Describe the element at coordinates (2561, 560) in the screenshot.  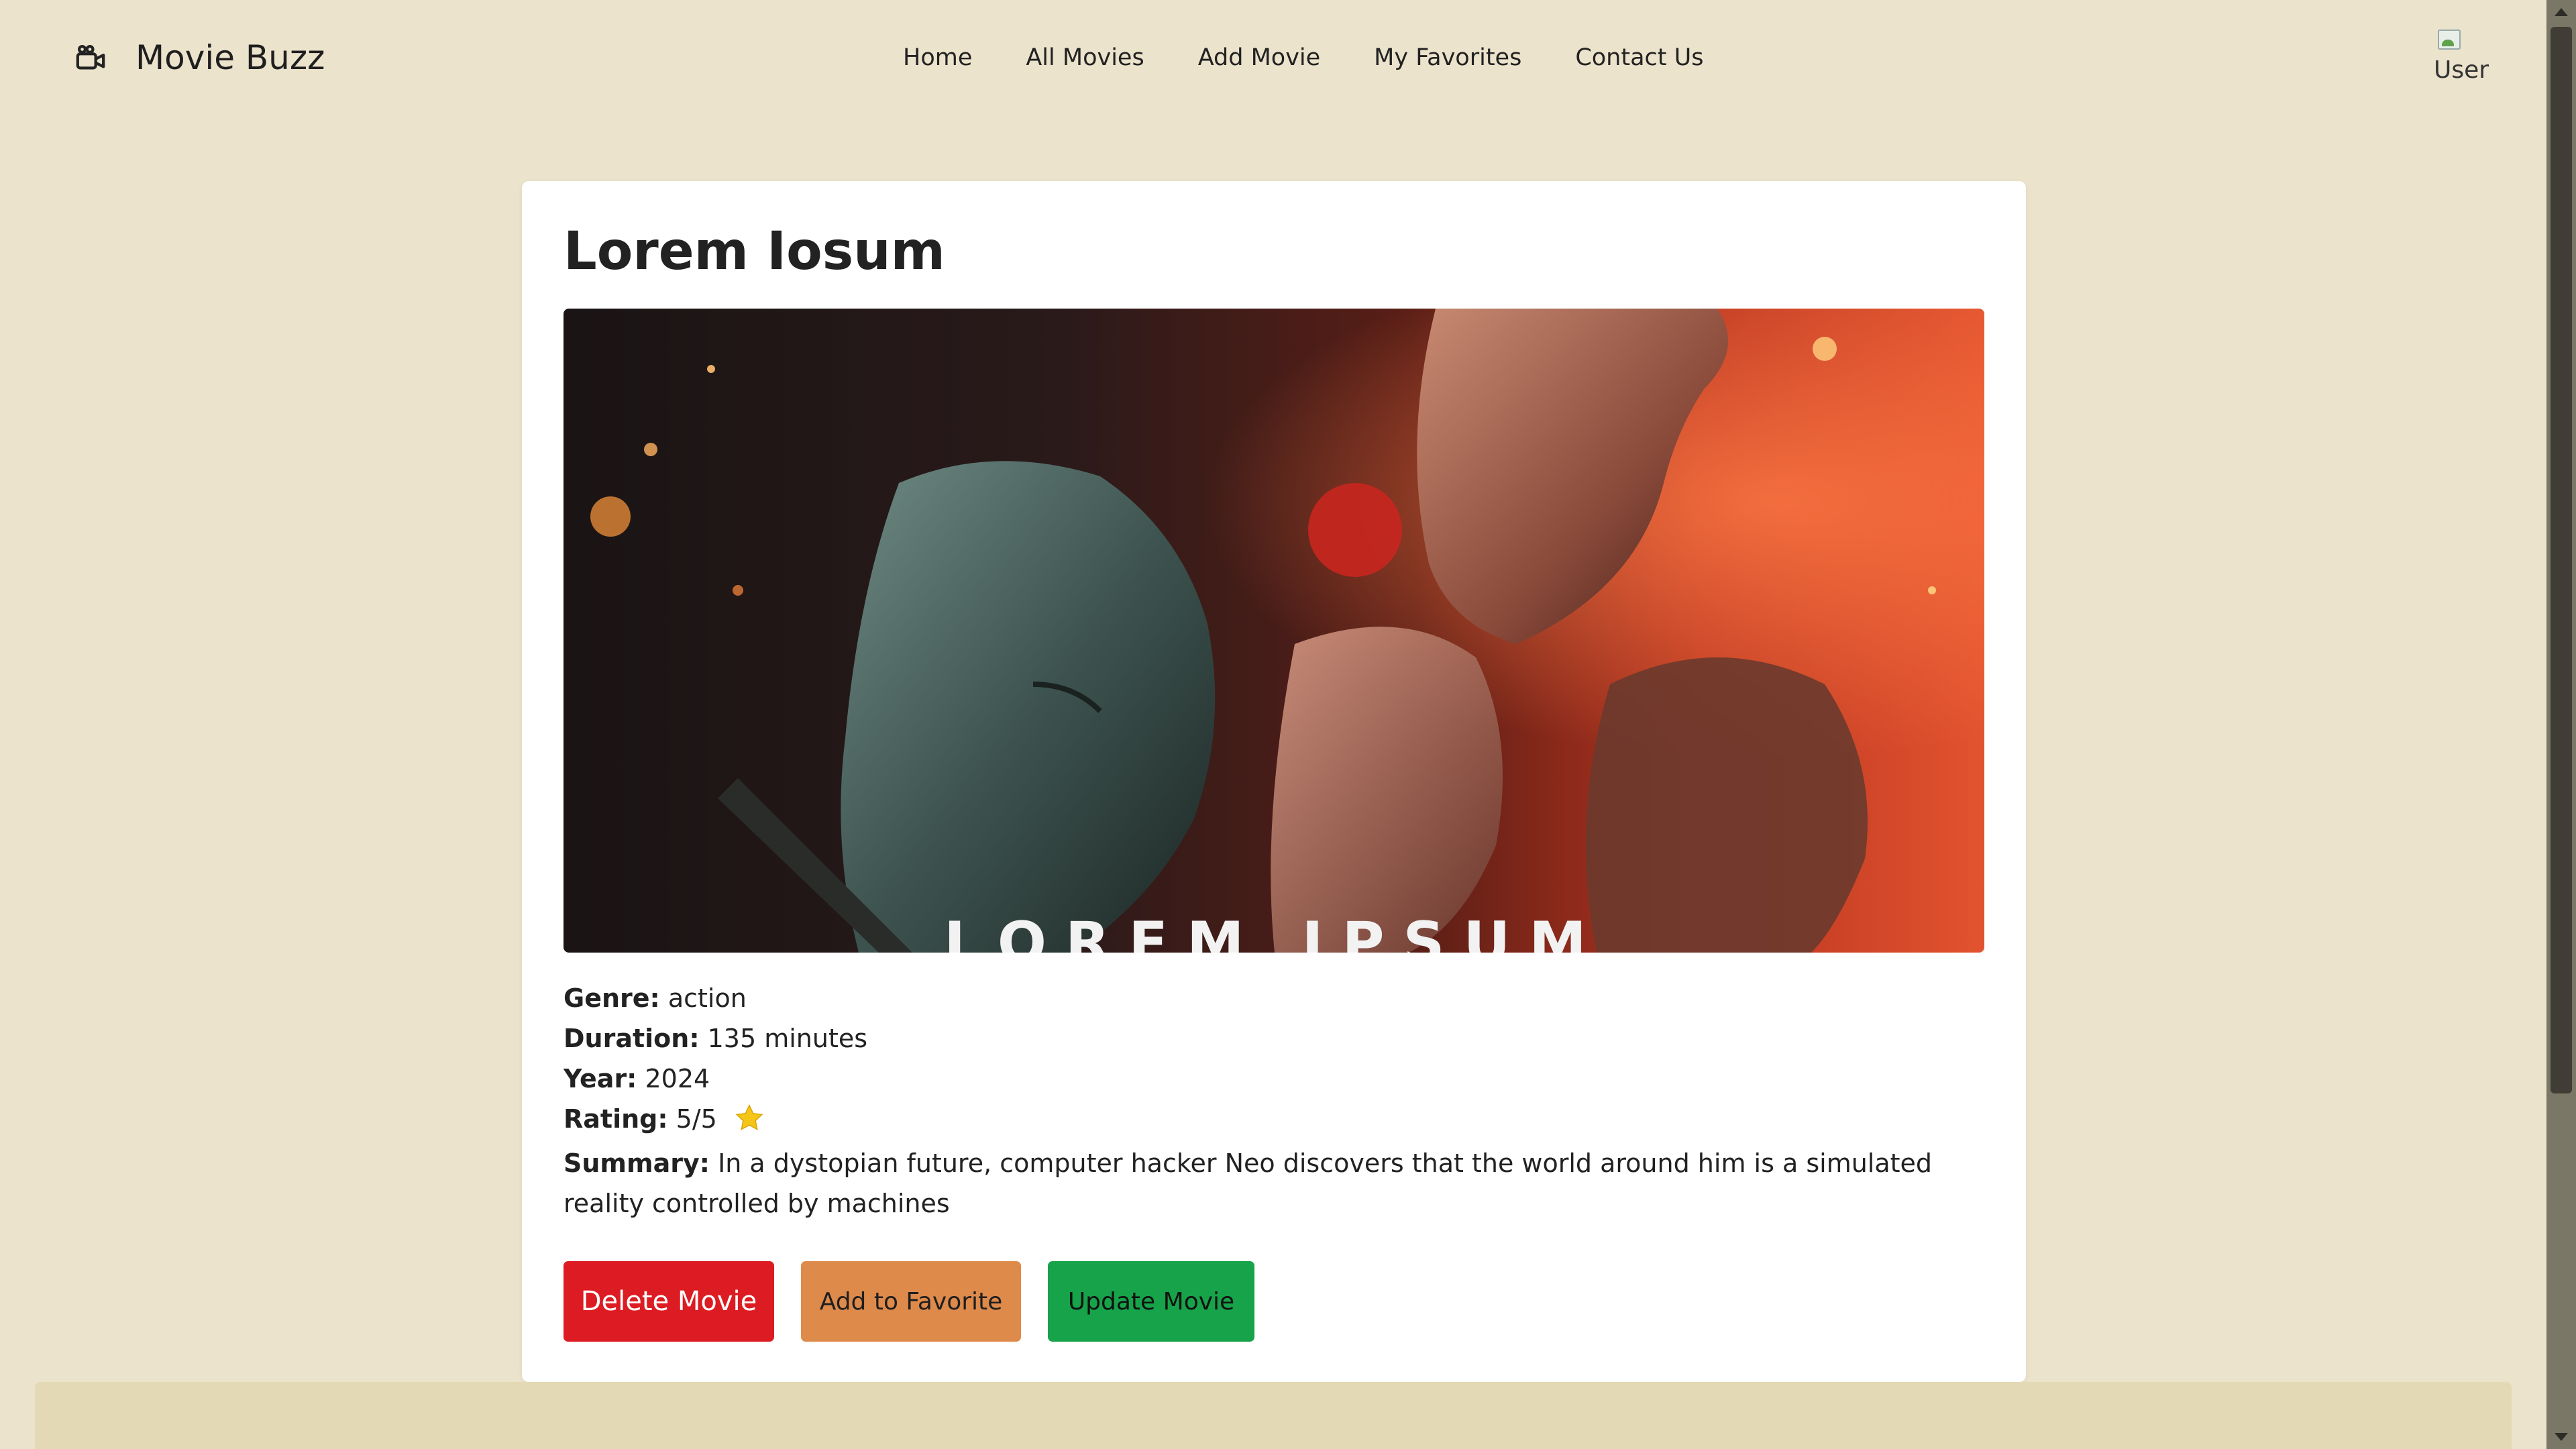
I see `scrollbar-thumb` at that location.